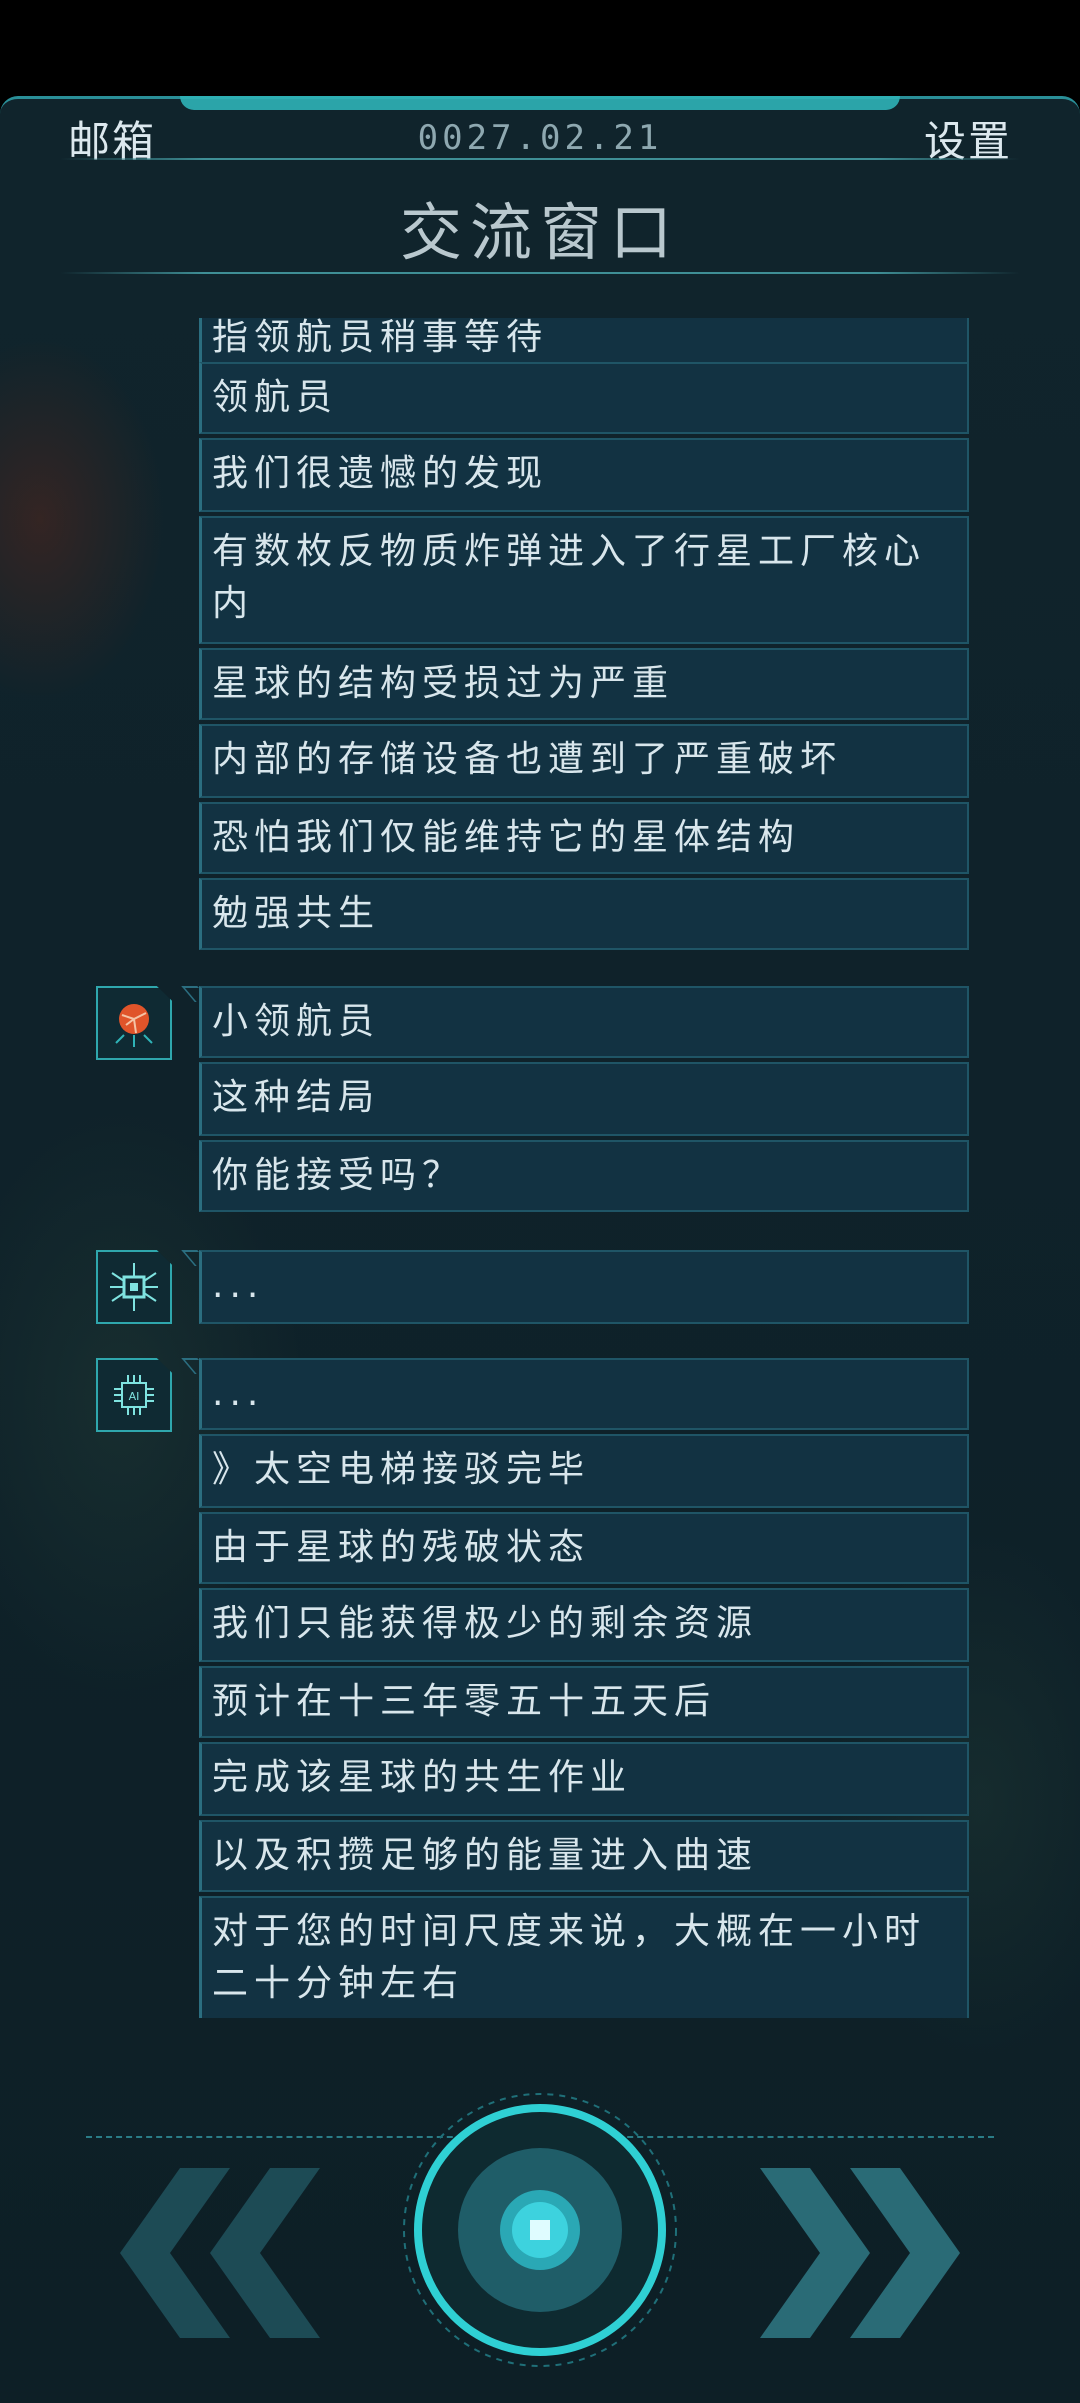  I want to click on fast-forward-chevron-icon, so click(860, 2253).